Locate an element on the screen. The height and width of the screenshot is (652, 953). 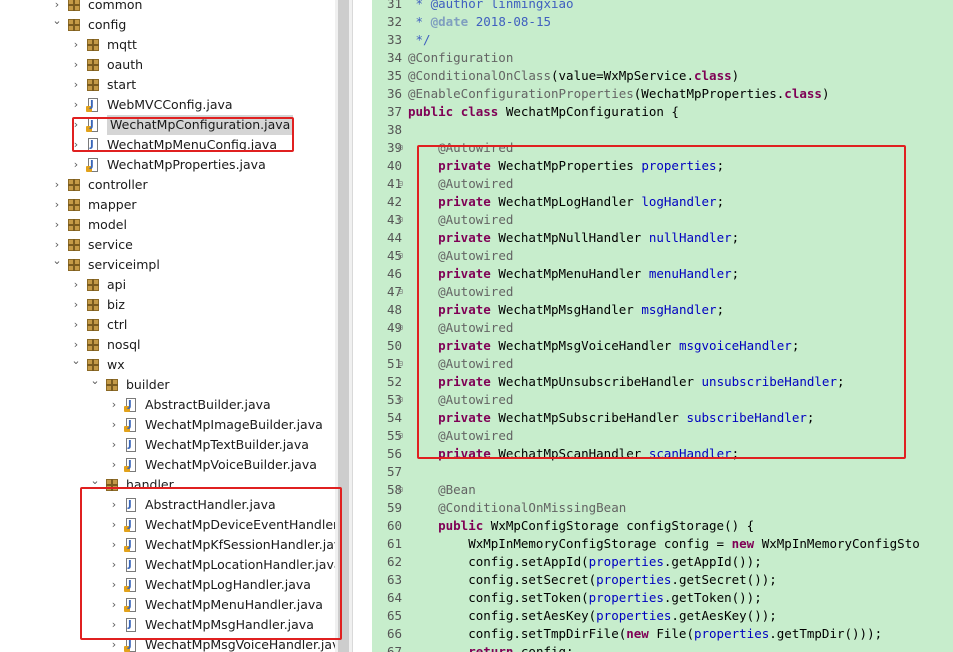
tree-item: › ctrl is located at coordinates (167, 325).